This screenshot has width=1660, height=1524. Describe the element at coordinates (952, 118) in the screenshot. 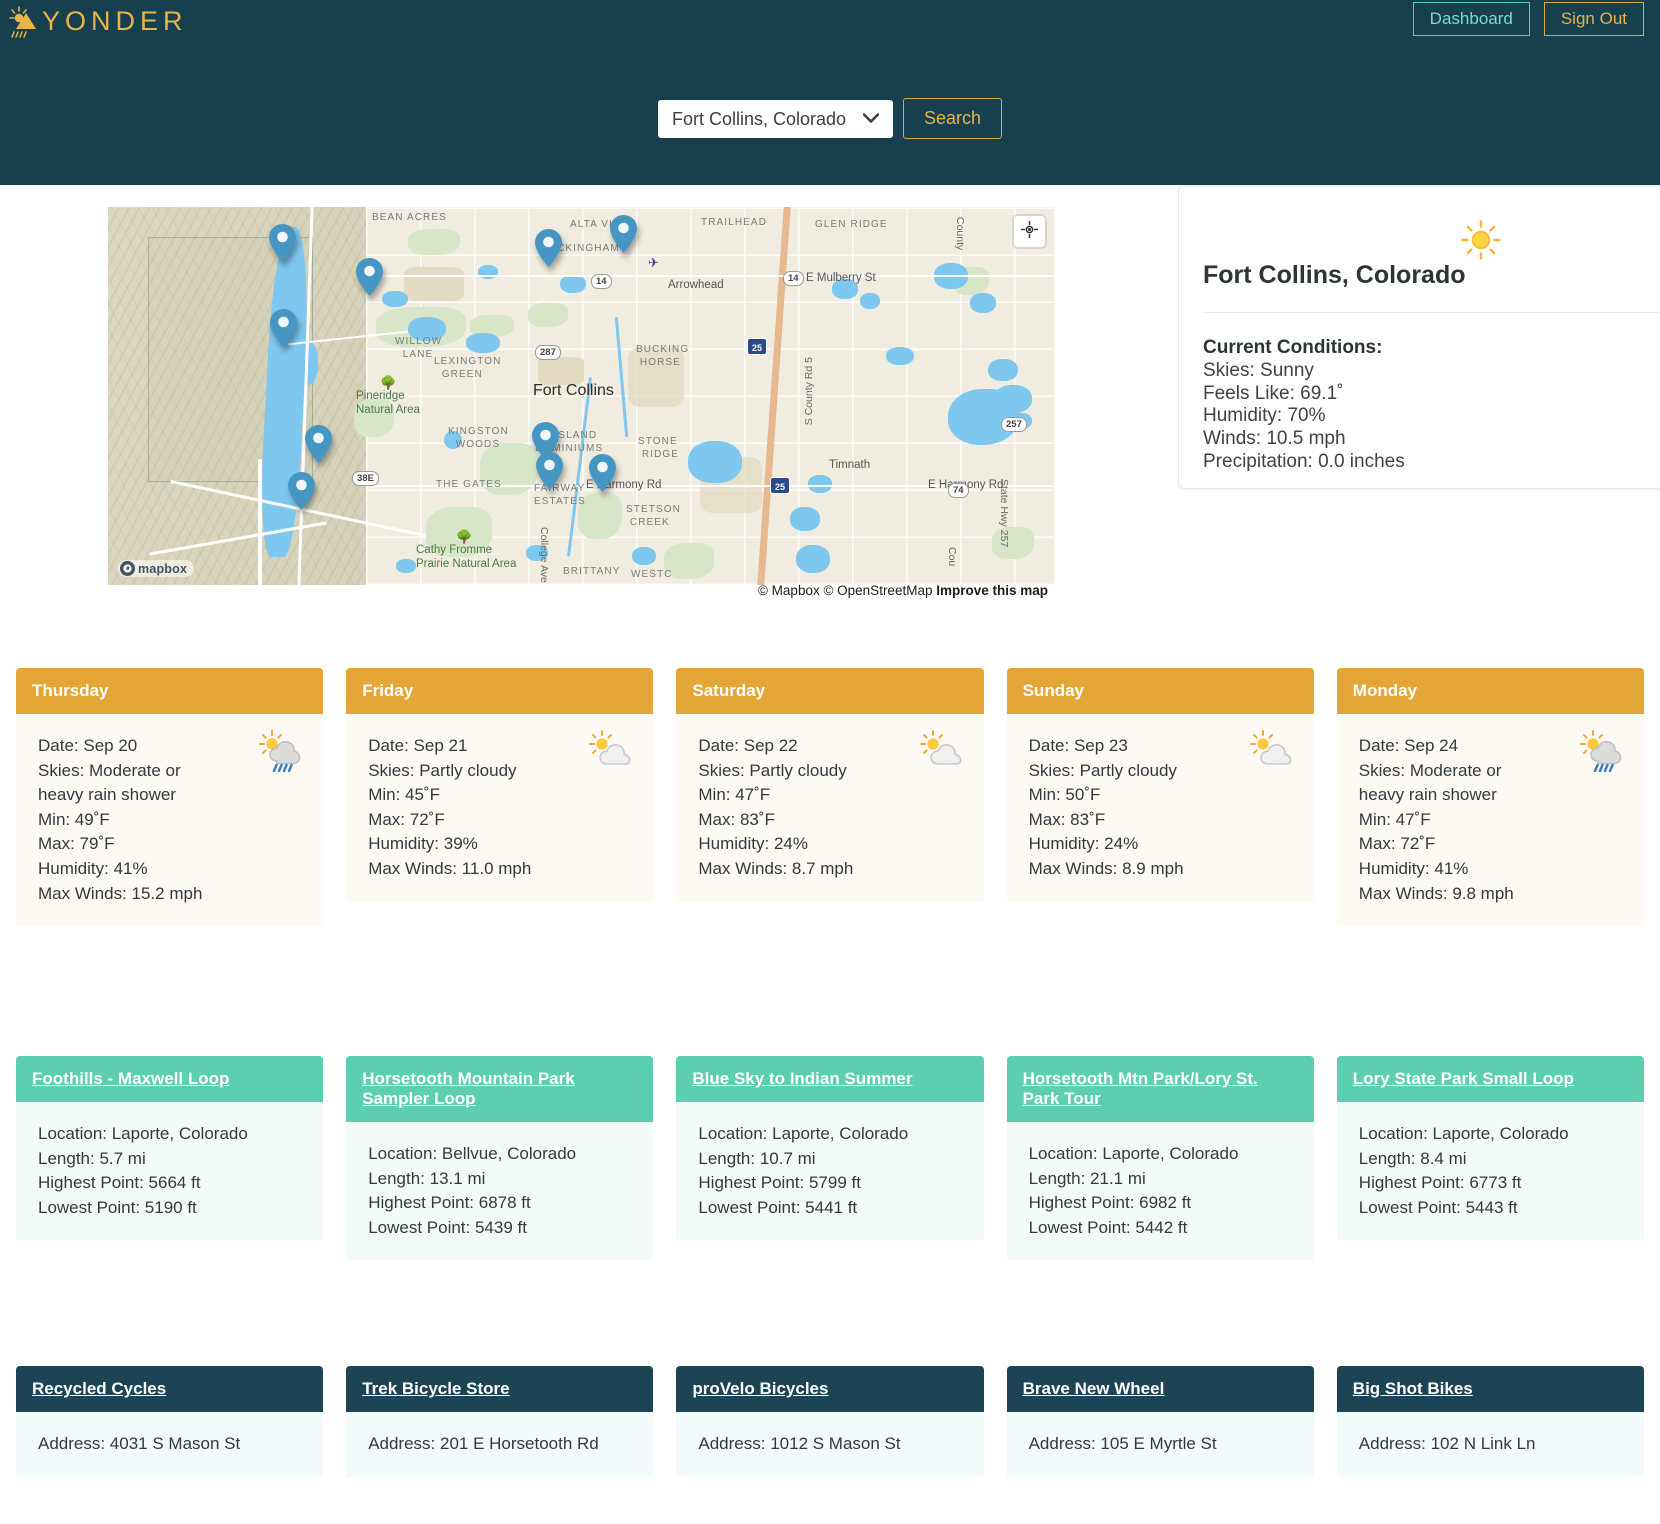

I see `search-button: Search` at that location.